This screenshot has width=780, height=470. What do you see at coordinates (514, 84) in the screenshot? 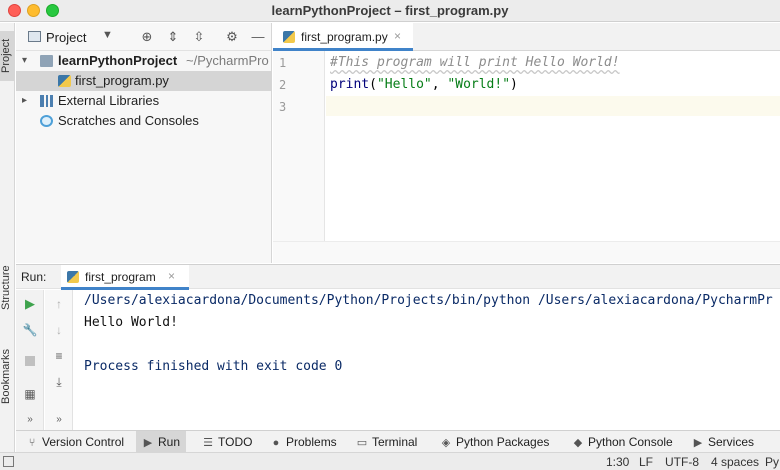
I see `code-punctuation: )` at bounding box center [514, 84].